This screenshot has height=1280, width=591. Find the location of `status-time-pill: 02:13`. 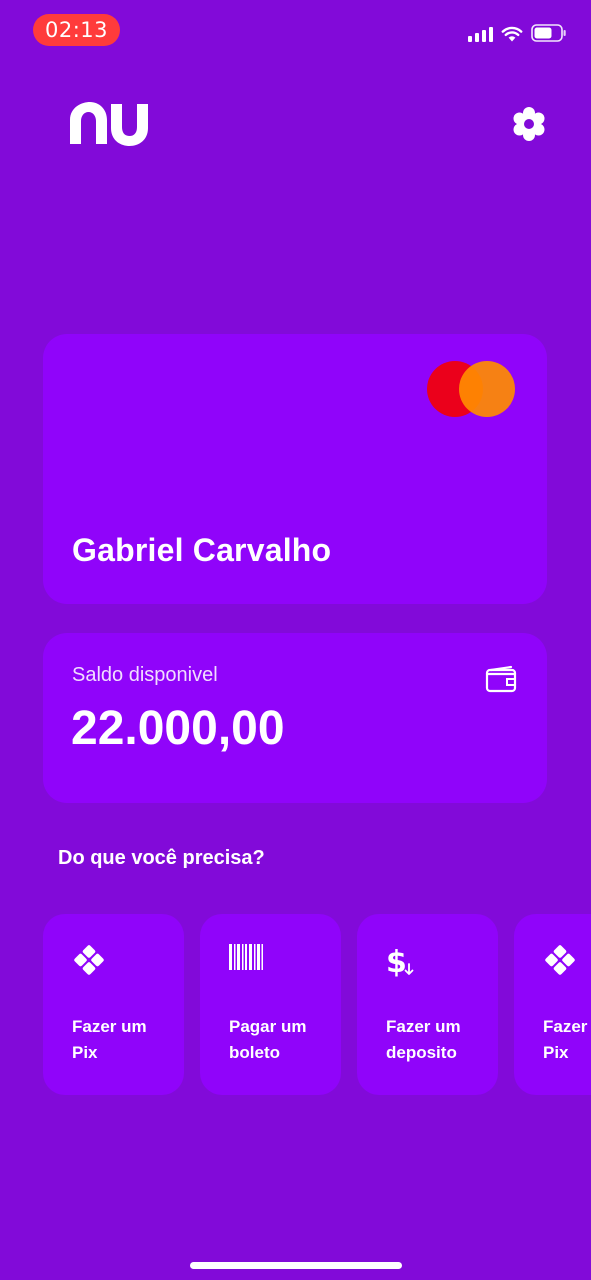

status-time-pill: 02:13 is located at coordinates (76, 30).